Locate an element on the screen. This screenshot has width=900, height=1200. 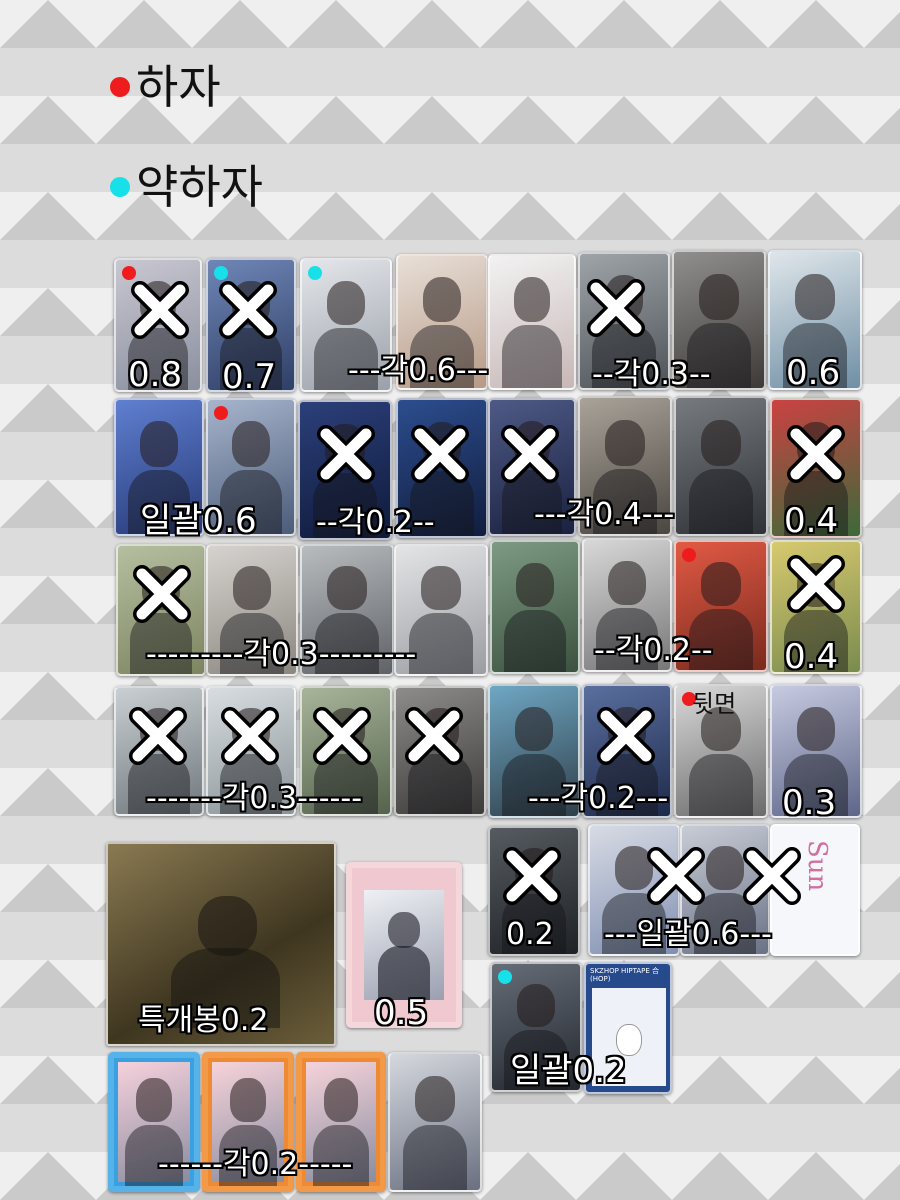
price-label: 특개봉0.2 is located at coordinates (203, 1020).